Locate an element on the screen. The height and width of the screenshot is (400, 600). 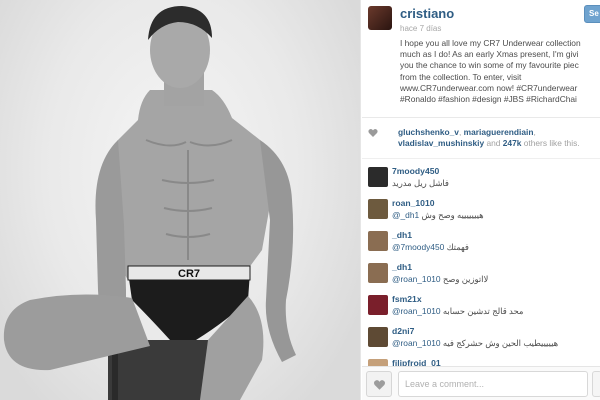
heart-outline-icon is located at coordinates (379, 385).